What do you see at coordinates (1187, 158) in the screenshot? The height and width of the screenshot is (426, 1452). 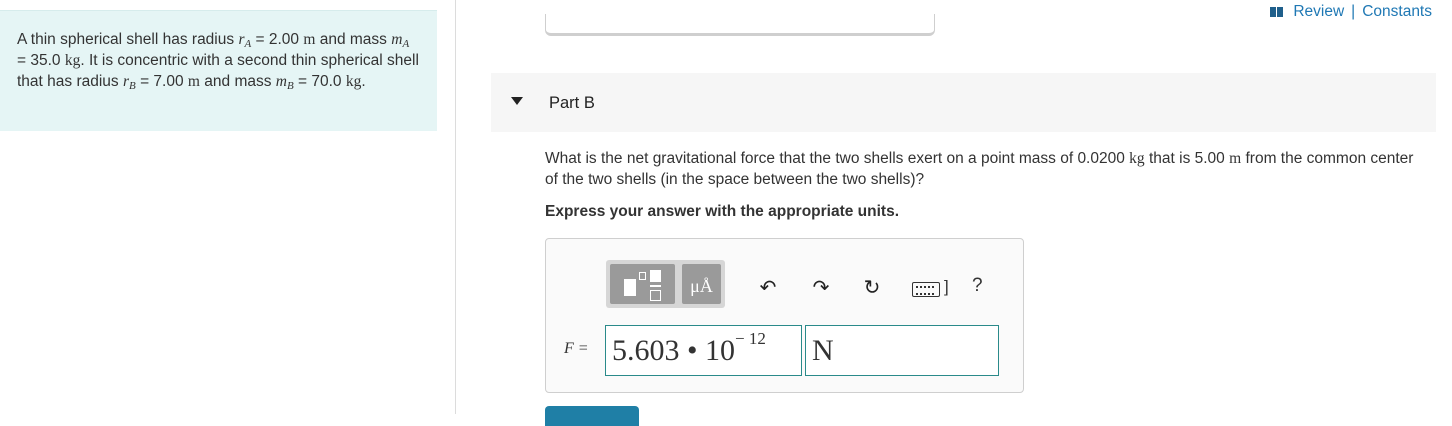 I see `question-text-part: that is 5.00` at bounding box center [1187, 158].